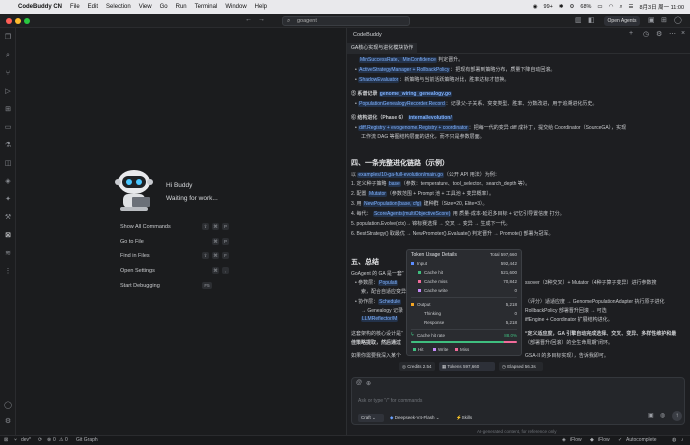 Image resolution: width=690 pixels, height=445 pixels. What do you see at coordinates (145, 227) in the screenshot?
I see `show-all-commands-link: Show All Commands` at bounding box center [145, 227].